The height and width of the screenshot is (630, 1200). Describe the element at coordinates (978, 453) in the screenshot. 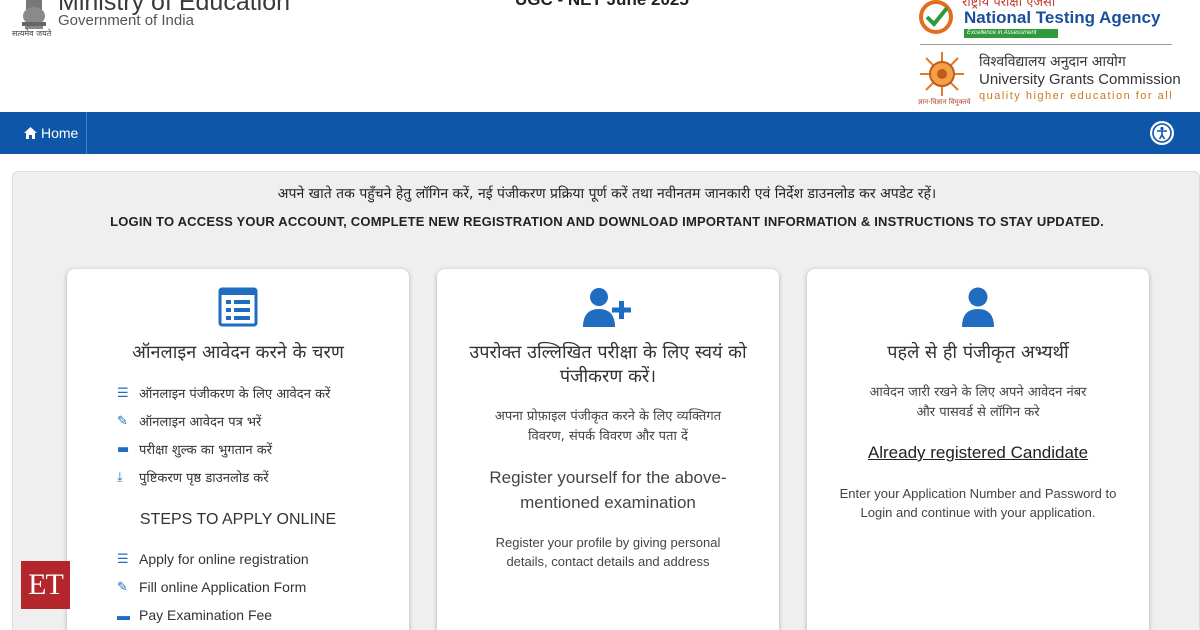

I see `already-registered-link: Already registered Candidate` at that location.